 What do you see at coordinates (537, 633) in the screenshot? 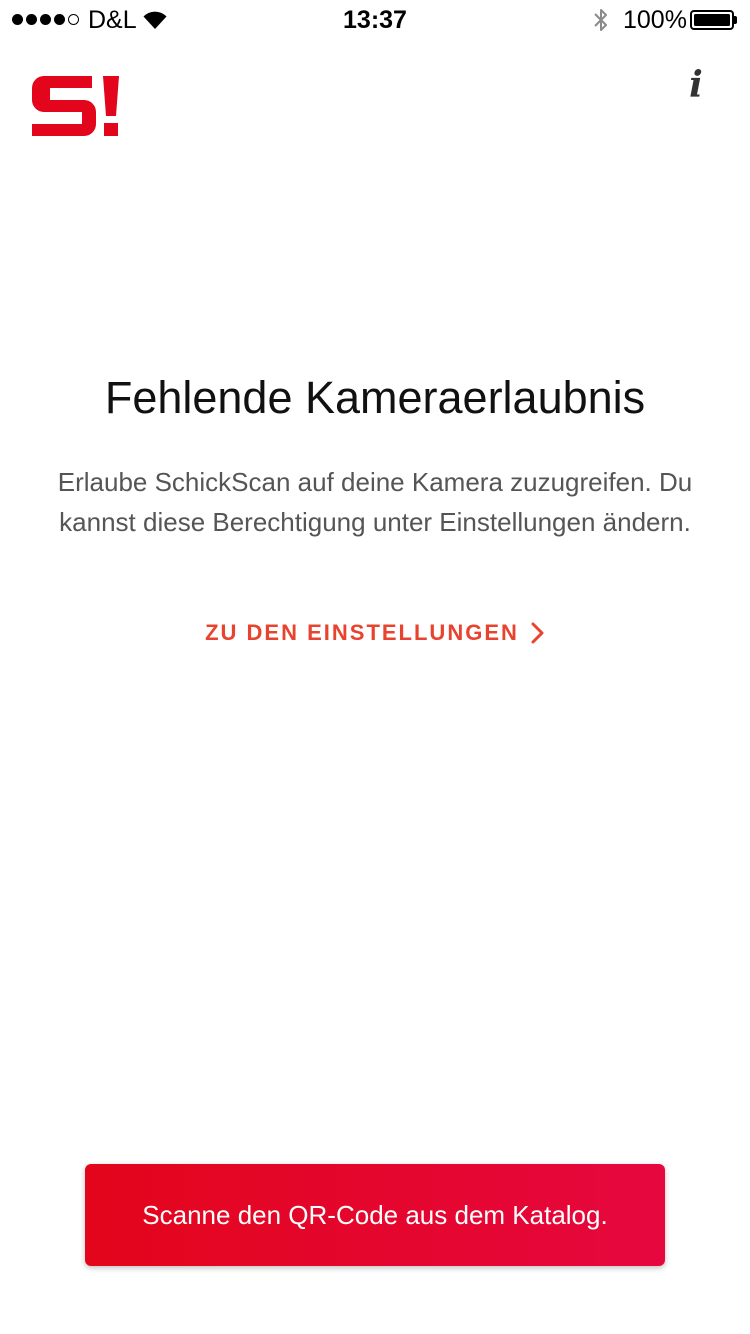
I see `chevron-right-icon` at bounding box center [537, 633].